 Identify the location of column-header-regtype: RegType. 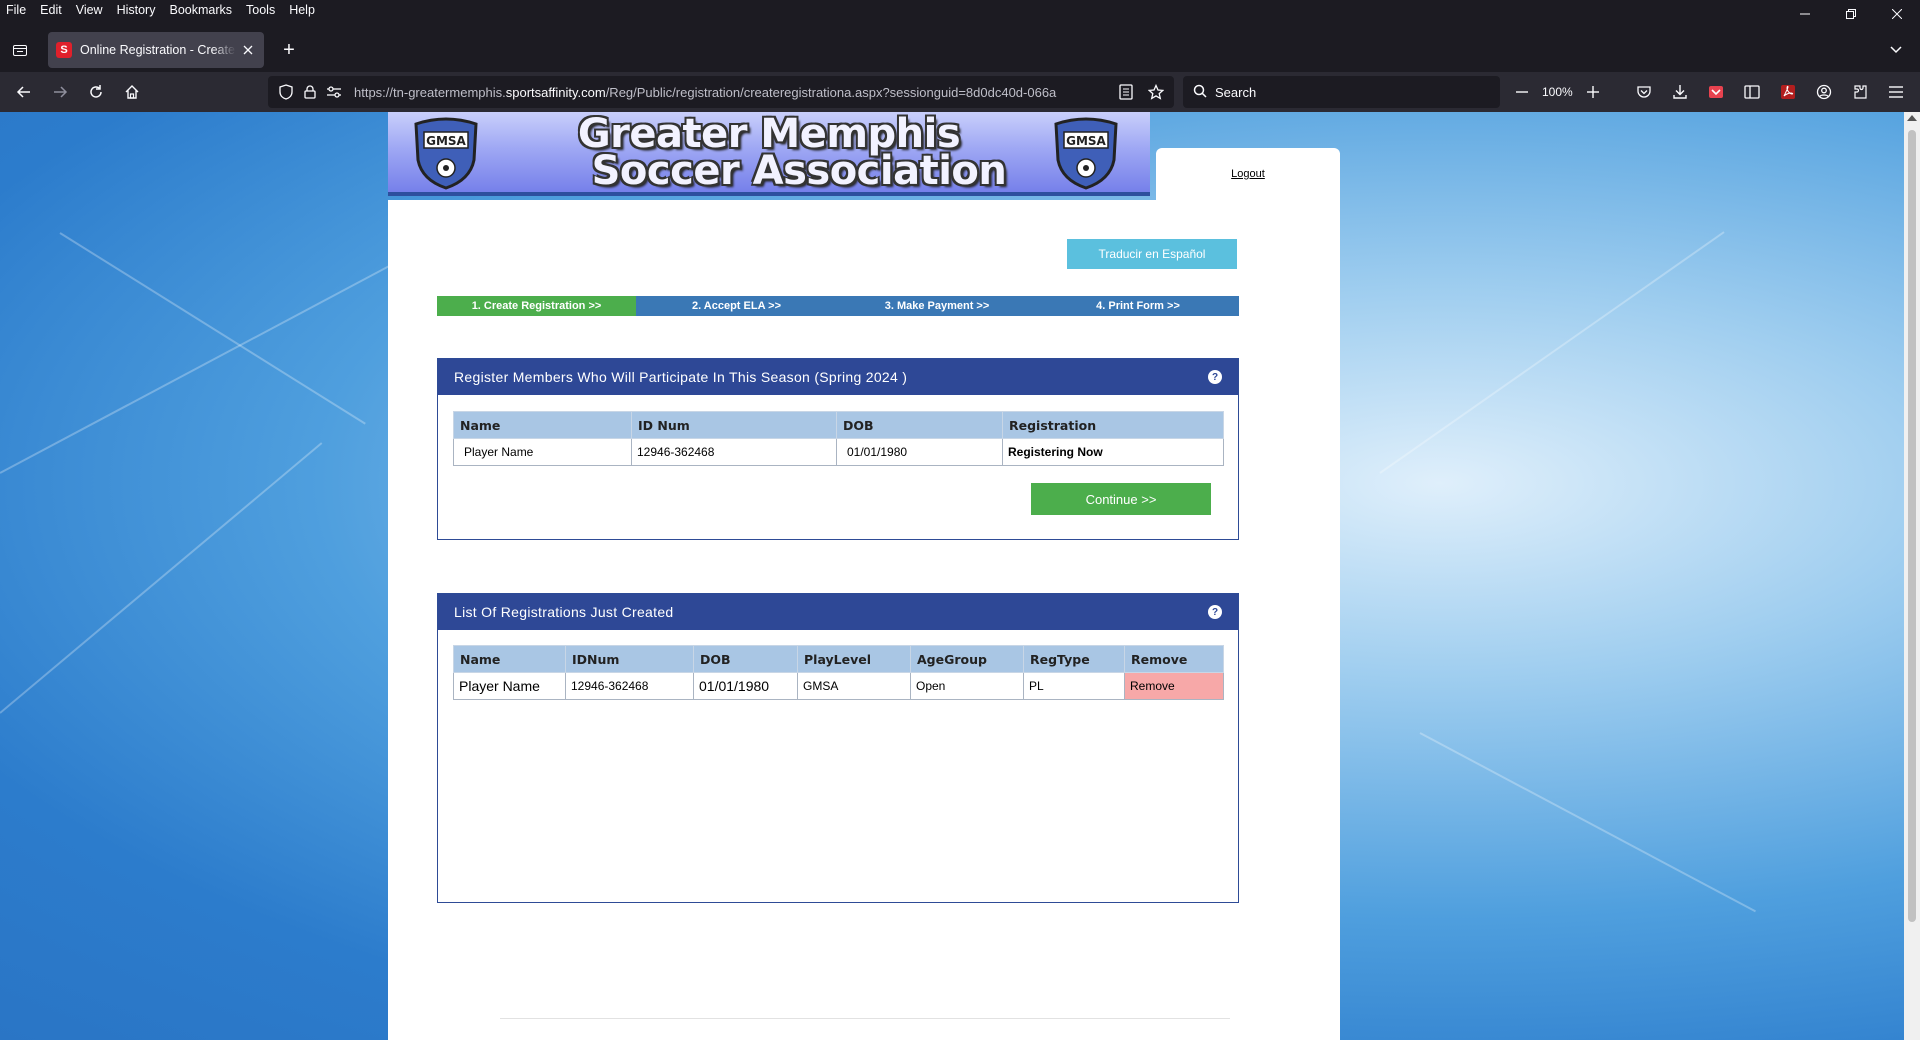
(1074, 659).